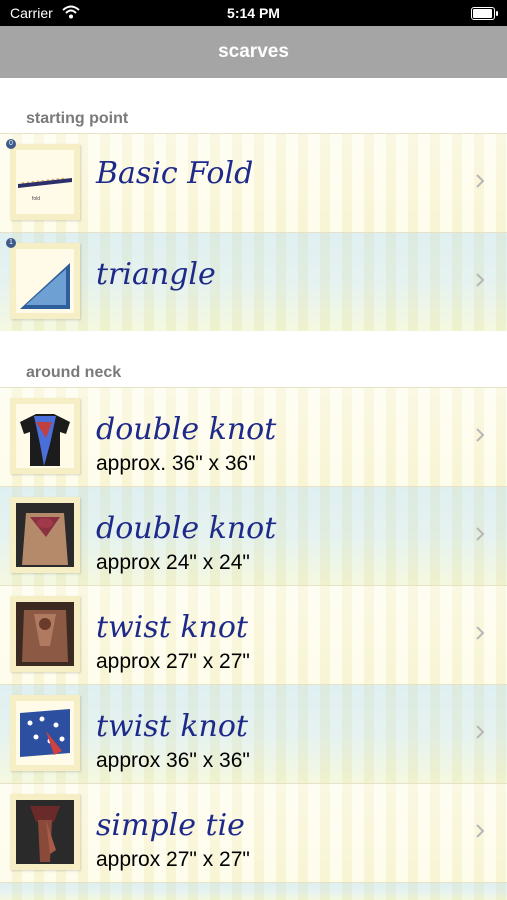 This screenshot has width=507, height=900. I want to click on row-title: Basic Fold, so click(175, 173).